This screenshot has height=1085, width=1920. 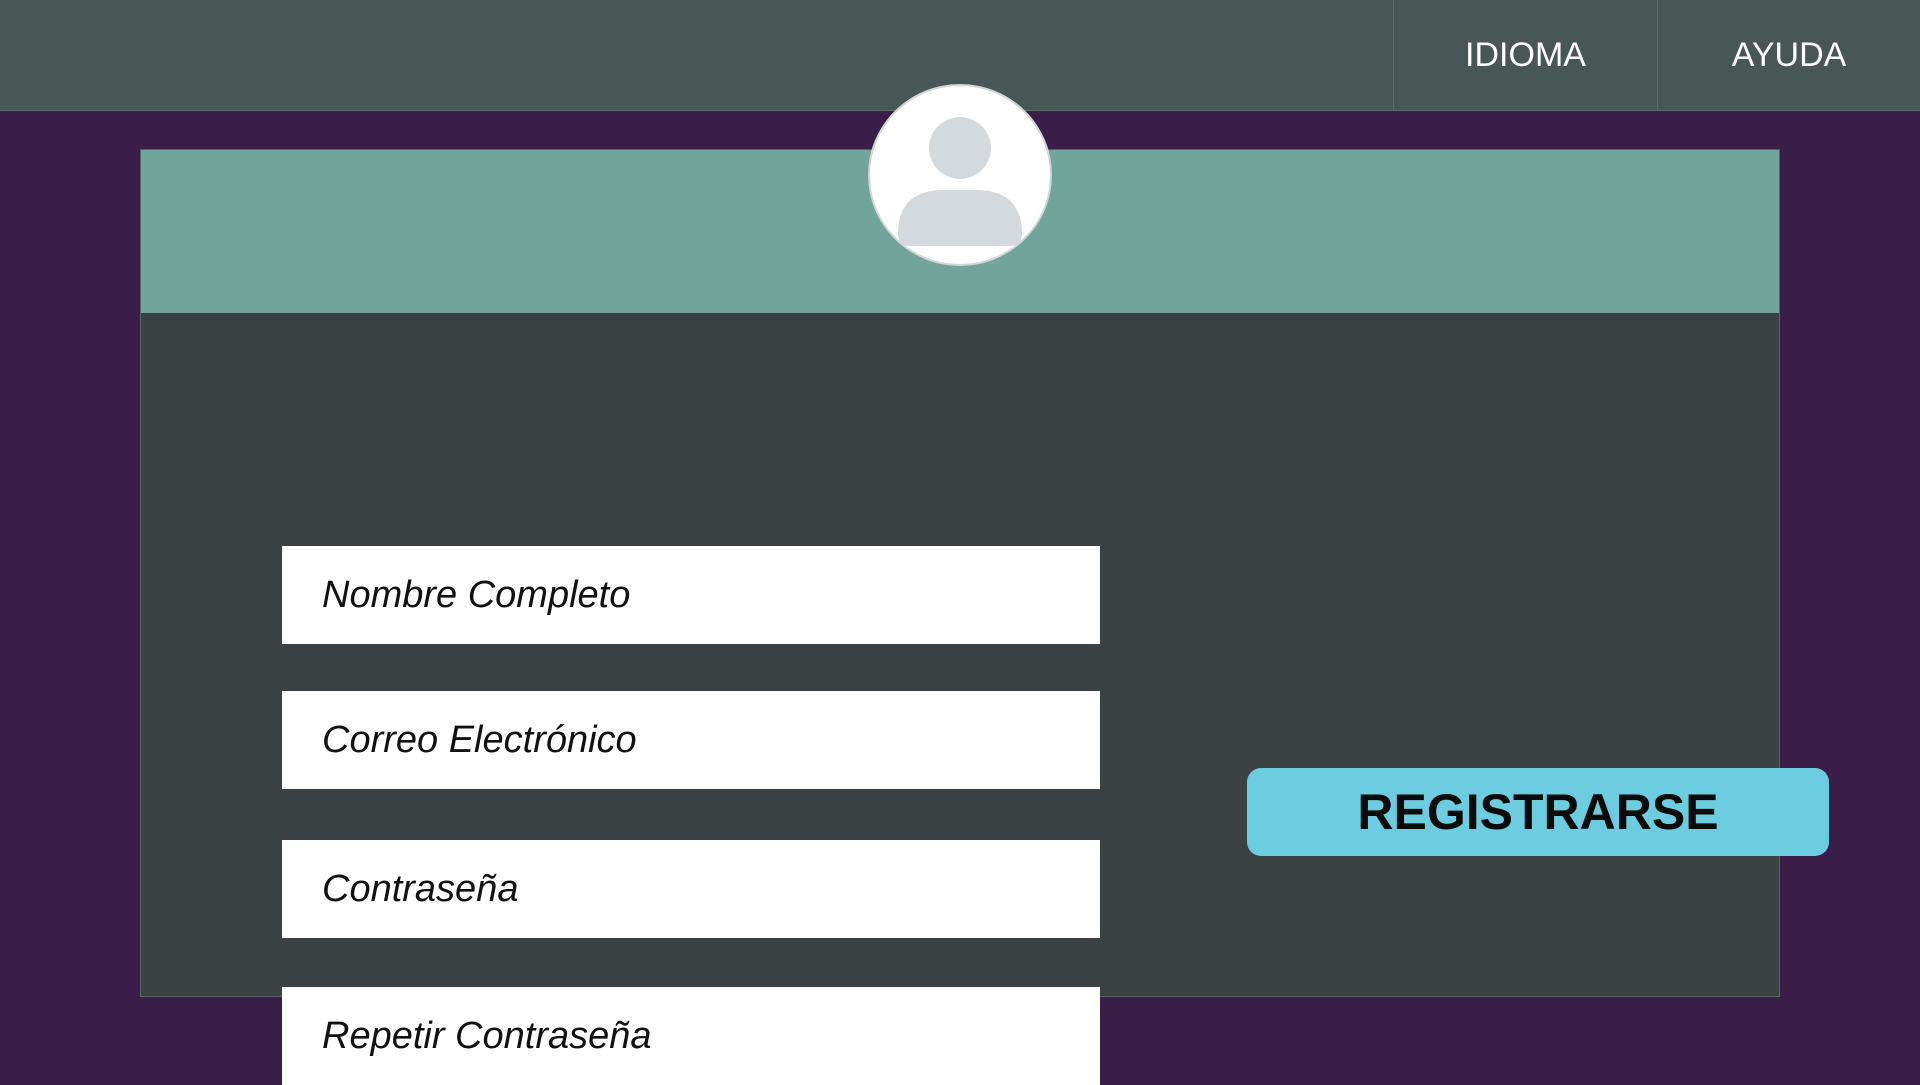 What do you see at coordinates (960, 181) in the screenshot?
I see `user-placeholder-icon` at bounding box center [960, 181].